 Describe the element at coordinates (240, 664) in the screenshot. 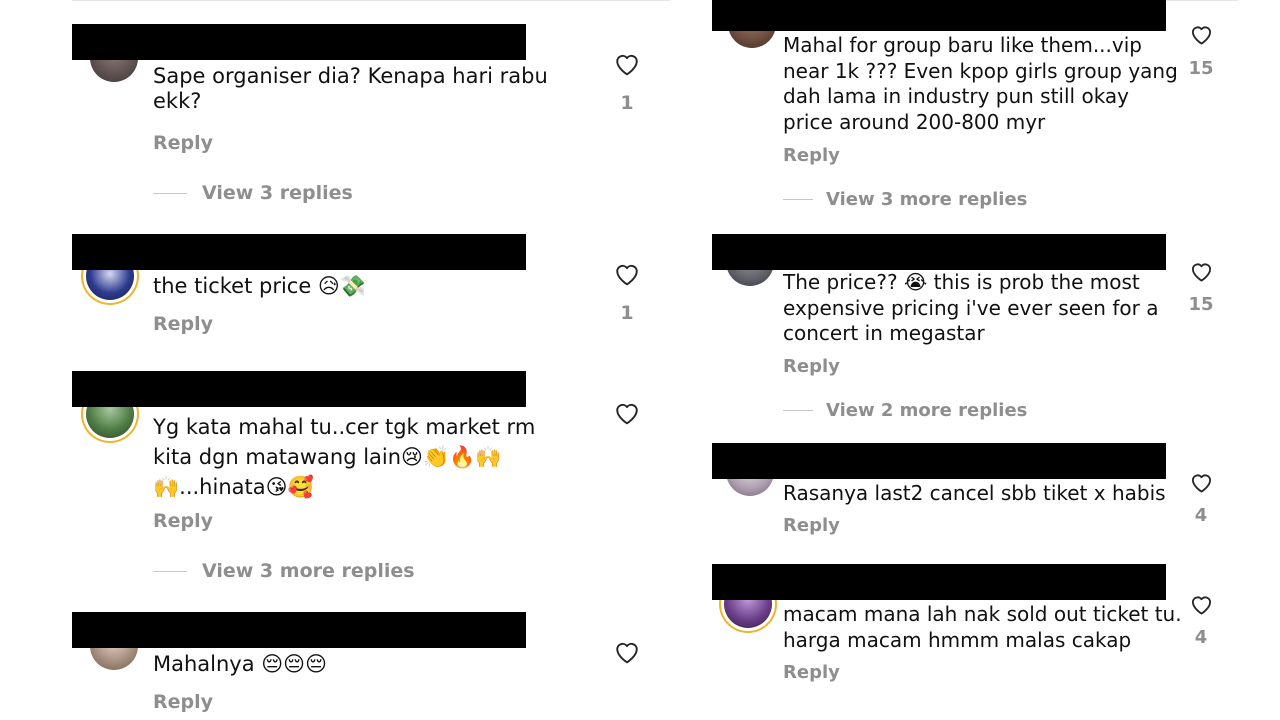

I see `comment-text: Mahalnya 😔😔😔` at that location.